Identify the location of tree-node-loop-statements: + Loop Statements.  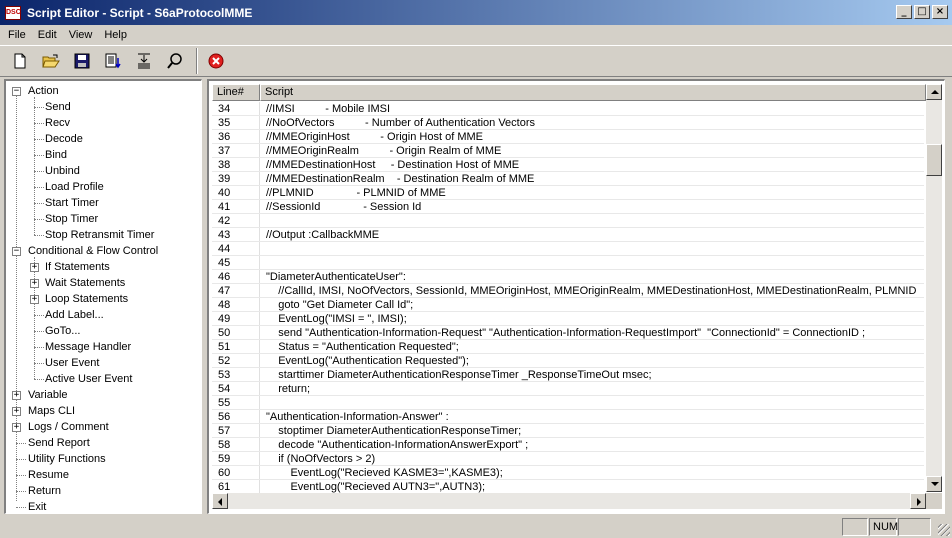
(79, 299).